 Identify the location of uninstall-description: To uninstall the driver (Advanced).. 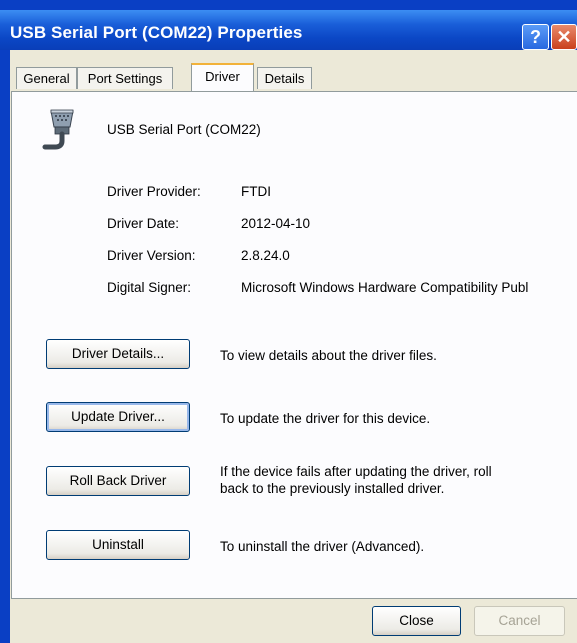
(322, 546).